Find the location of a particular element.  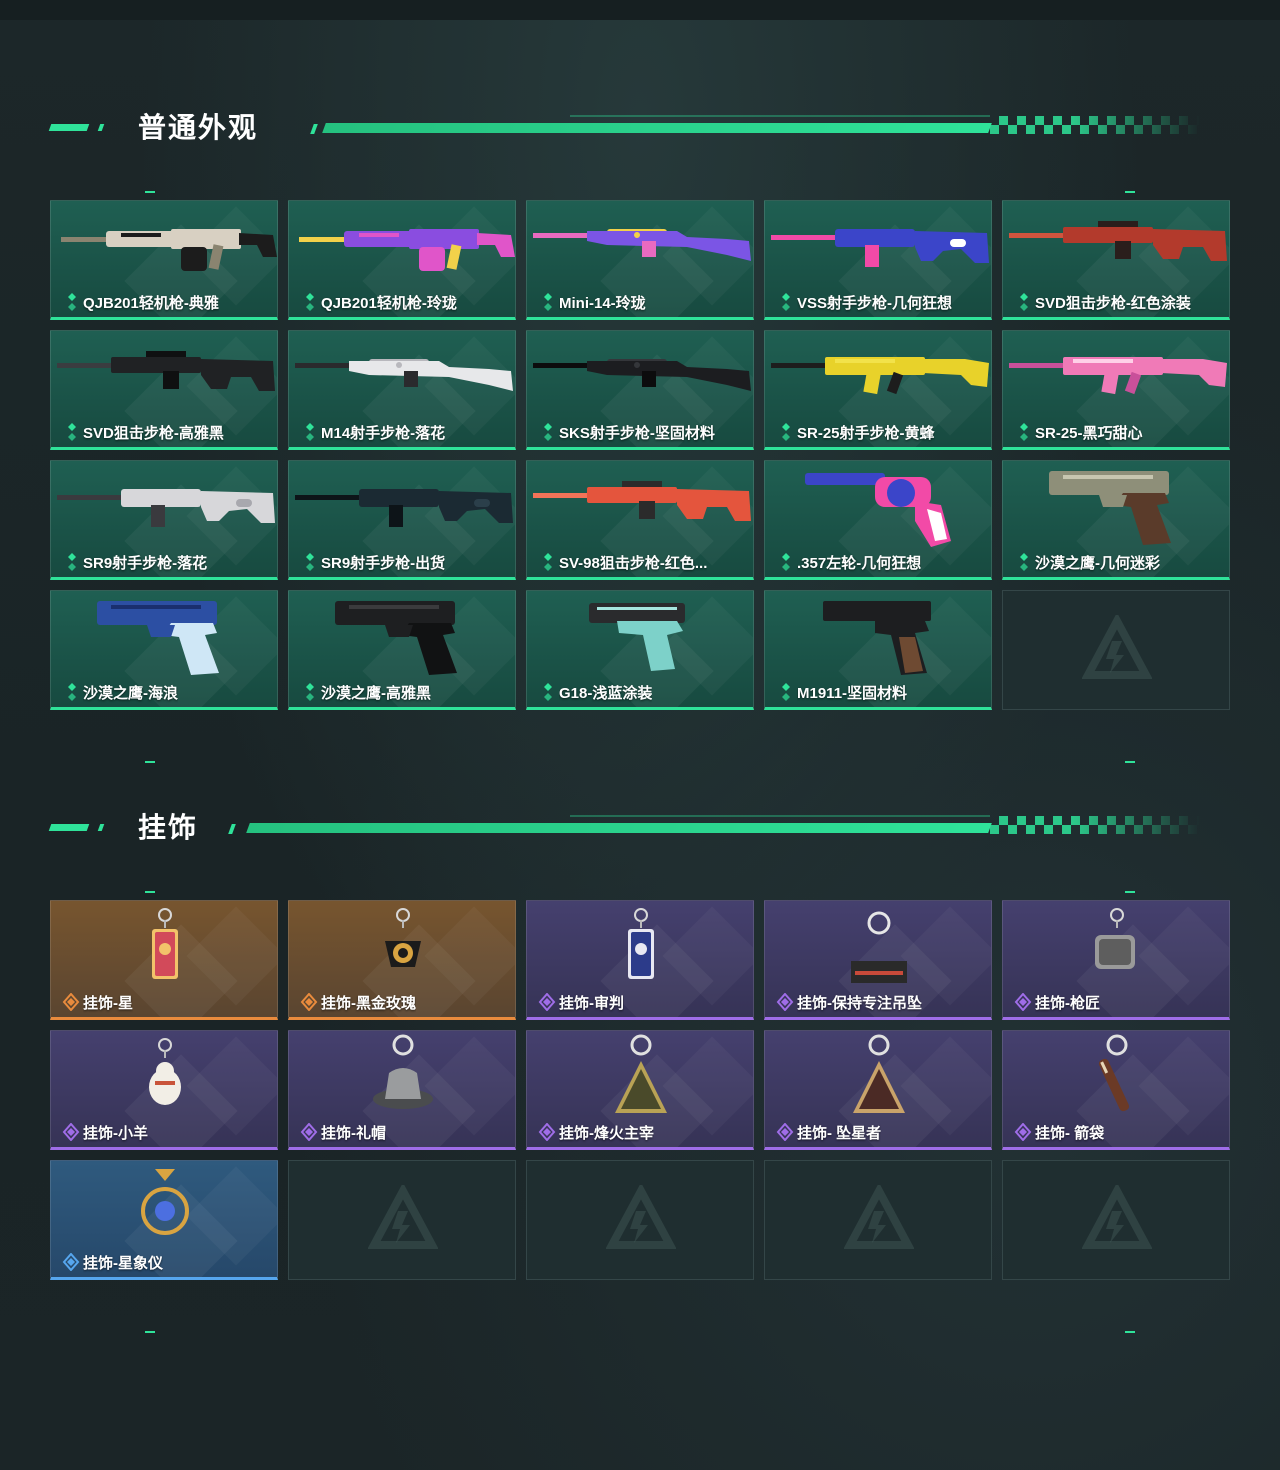

skin-card: SR-25射手步枪-黄蜂 is located at coordinates (878, 390).